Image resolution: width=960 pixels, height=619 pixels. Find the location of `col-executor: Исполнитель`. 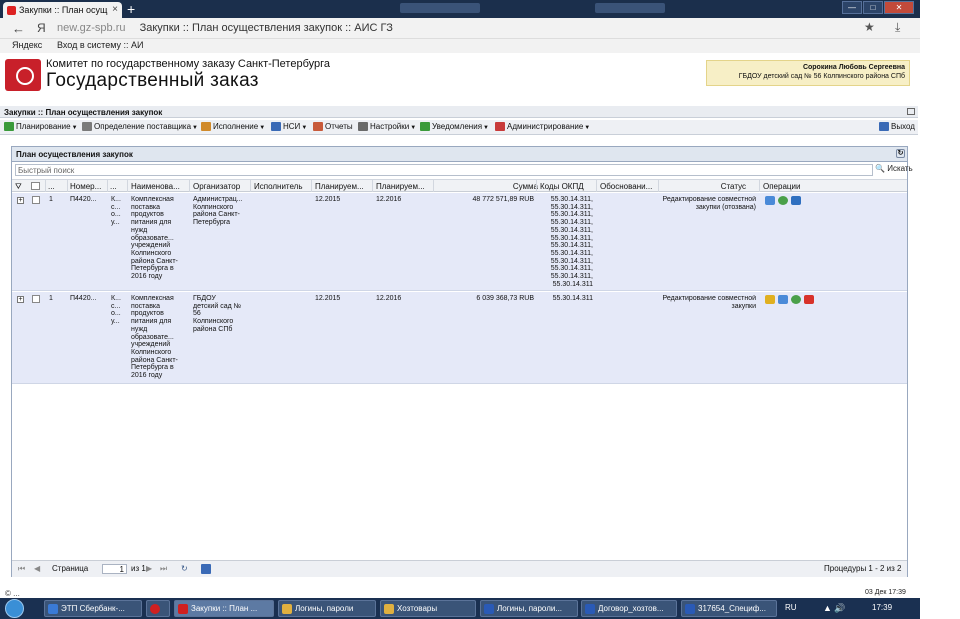

col-executor: Исполнитель is located at coordinates (282, 187).